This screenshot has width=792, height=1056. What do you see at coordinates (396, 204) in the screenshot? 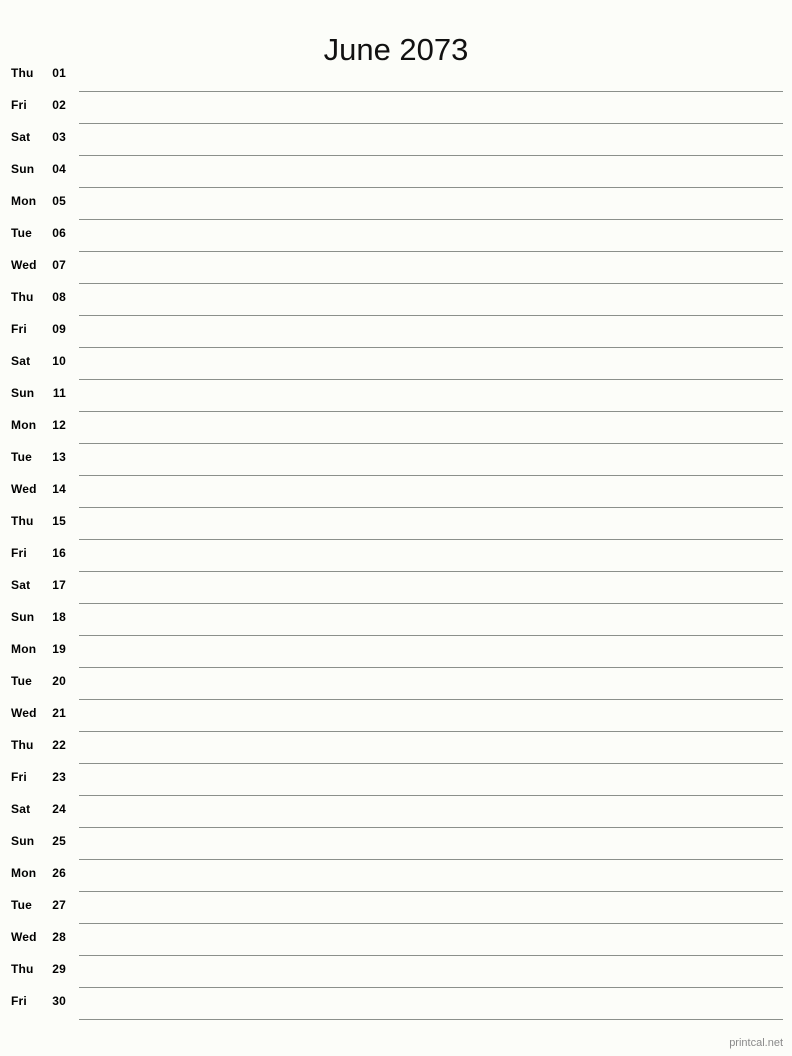
I see `day-row: Mon 05` at bounding box center [396, 204].